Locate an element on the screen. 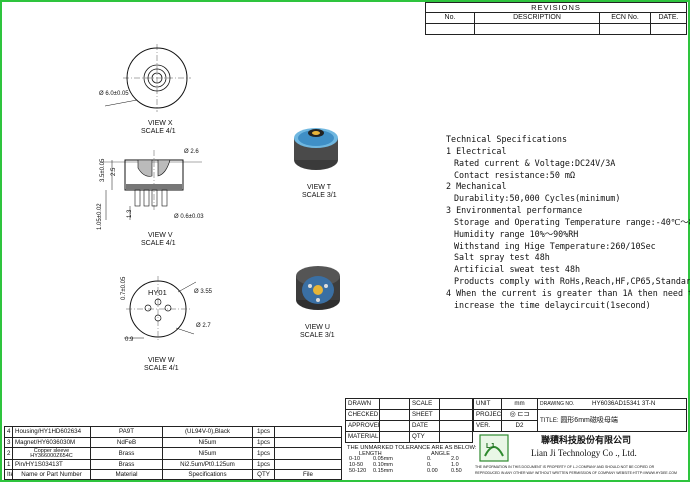 This screenshot has height=482, width=690. company-name-cn: 聯積科技股份有限公司 is located at coordinates (586, 440).